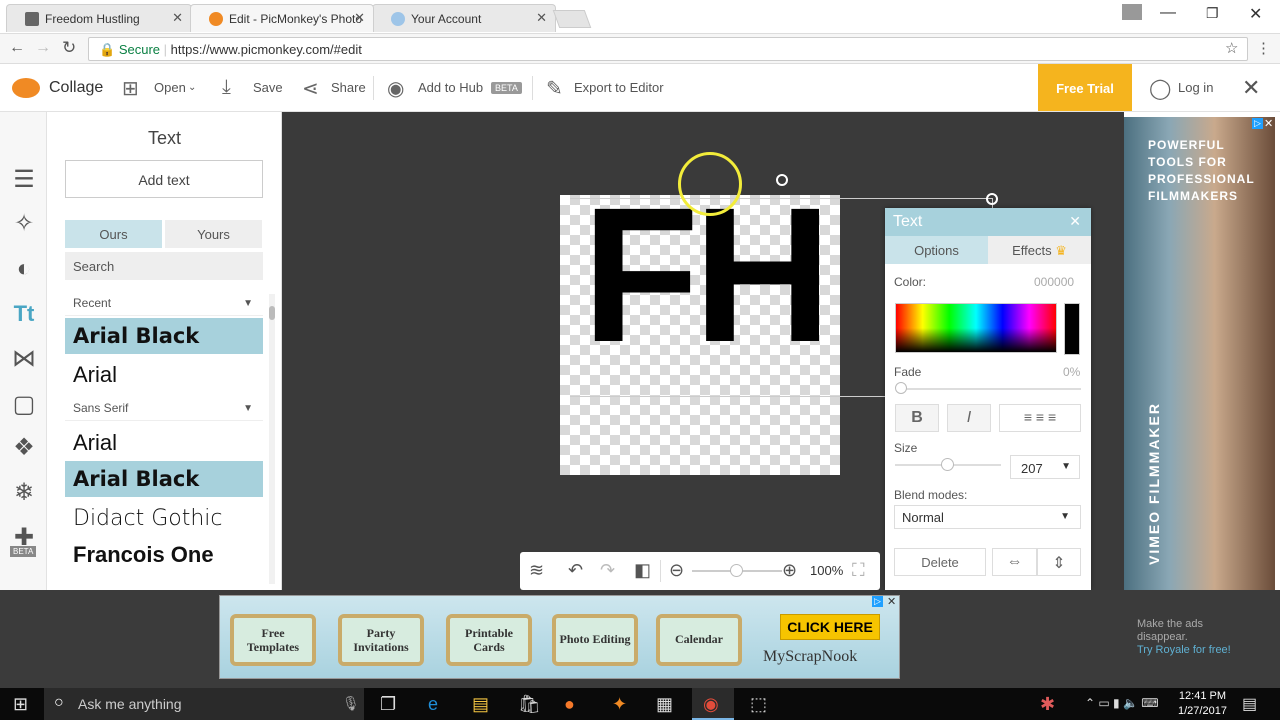 Image resolution: width=1280 pixels, height=720 pixels. I want to click on color-spectrum-picker, so click(976, 328).